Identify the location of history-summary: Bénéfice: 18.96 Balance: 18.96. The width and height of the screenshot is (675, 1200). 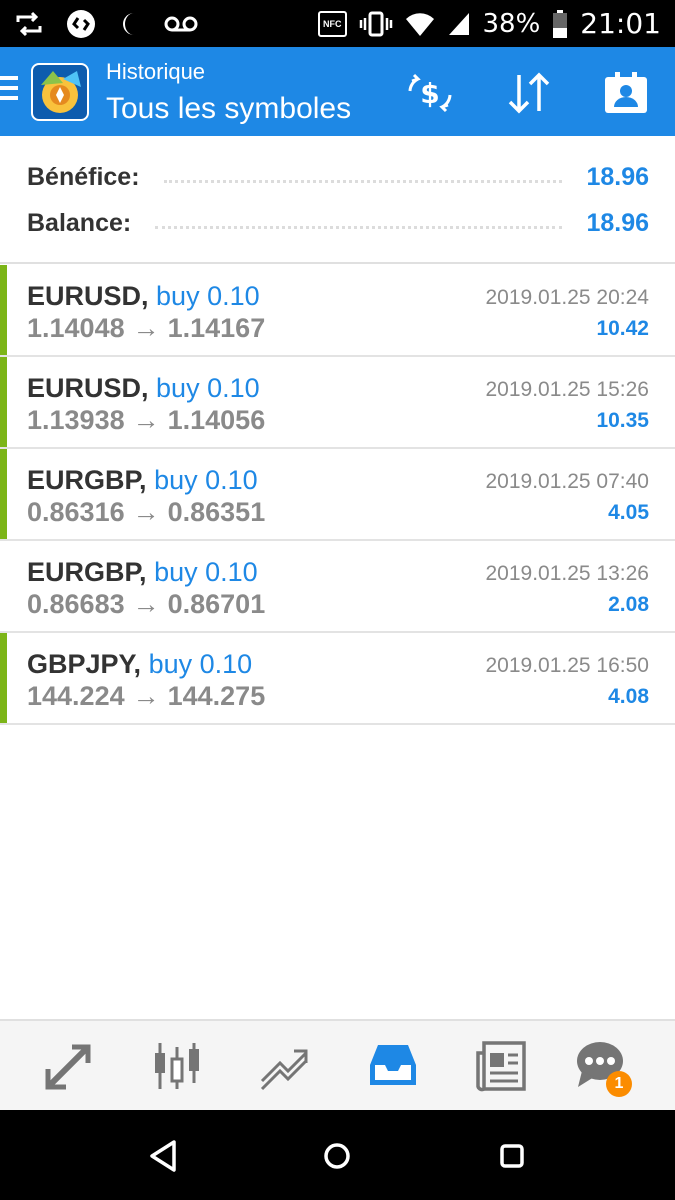
(337, 200).